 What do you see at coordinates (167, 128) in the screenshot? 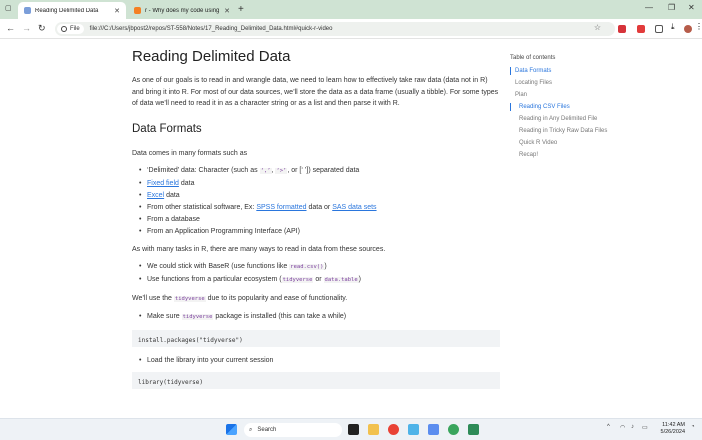
I see `section-heading-data-formats: Data Formats` at bounding box center [167, 128].